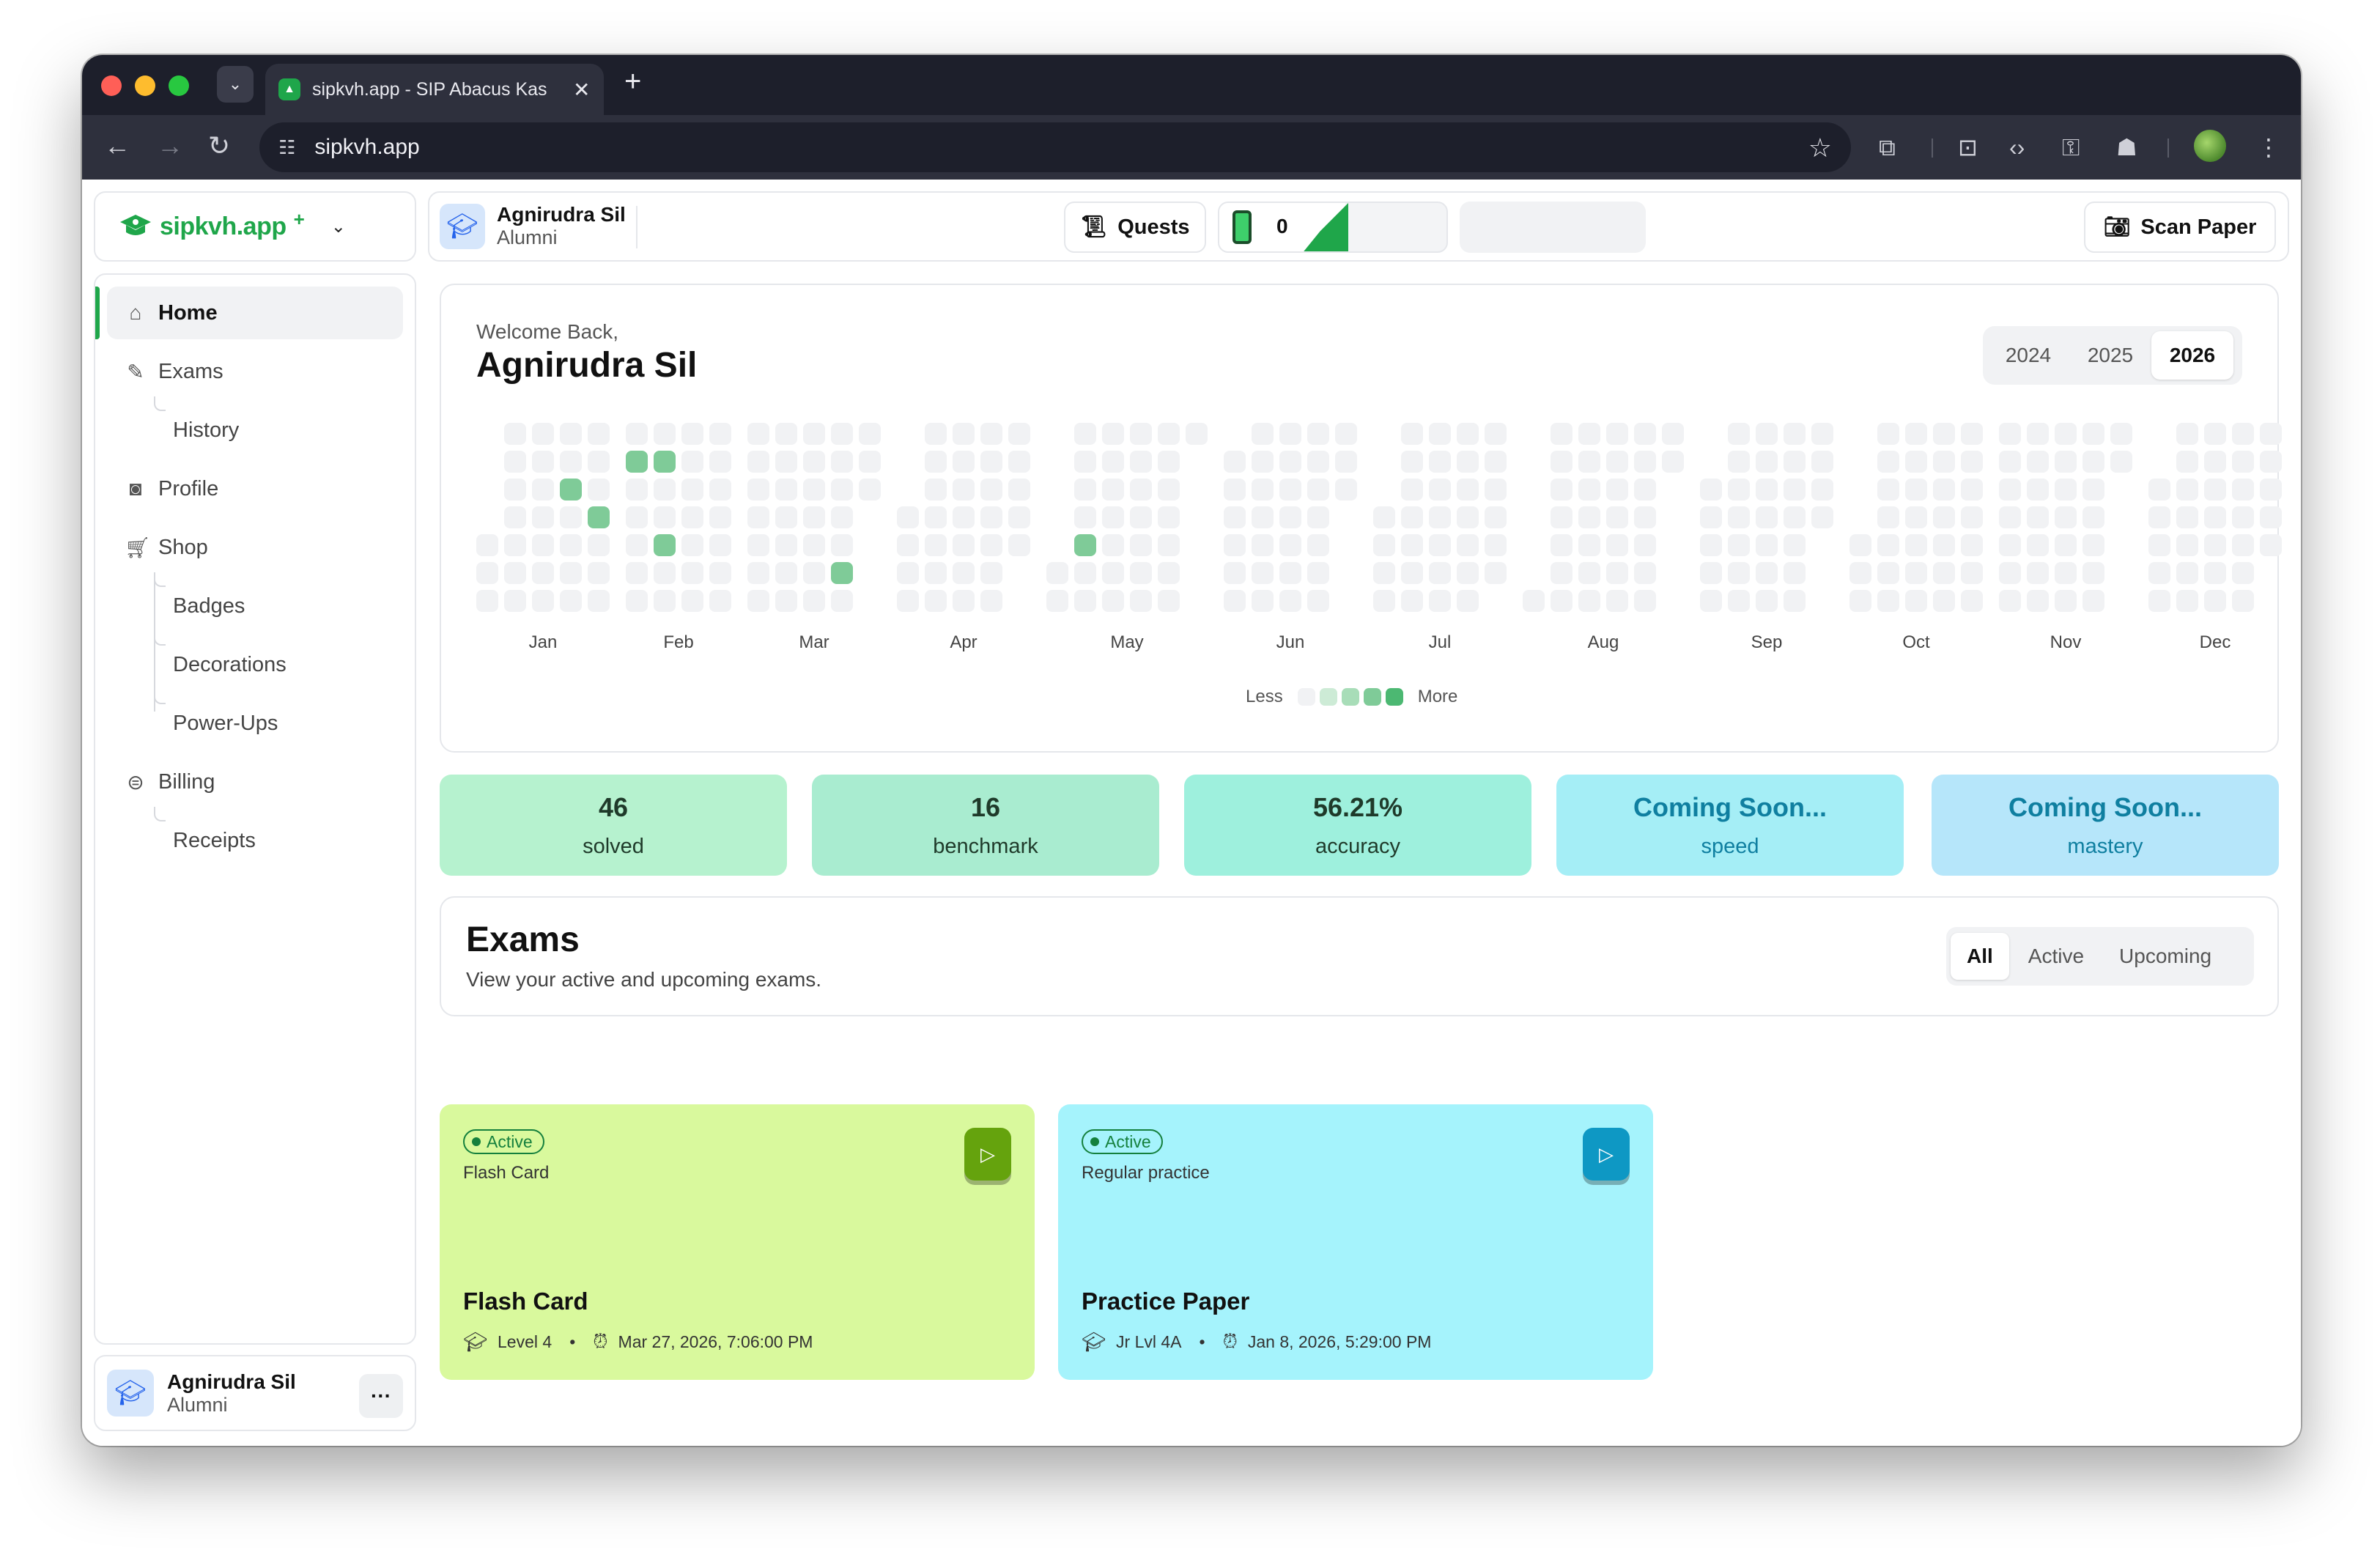 This screenshot has width=2380, height=1555. What do you see at coordinates (255, 1393) in the screenshot?
I see `sidebar-user-card: 🎓︎ Agnirudra Sil Alumni ···` at bounding box center [255, 1393].